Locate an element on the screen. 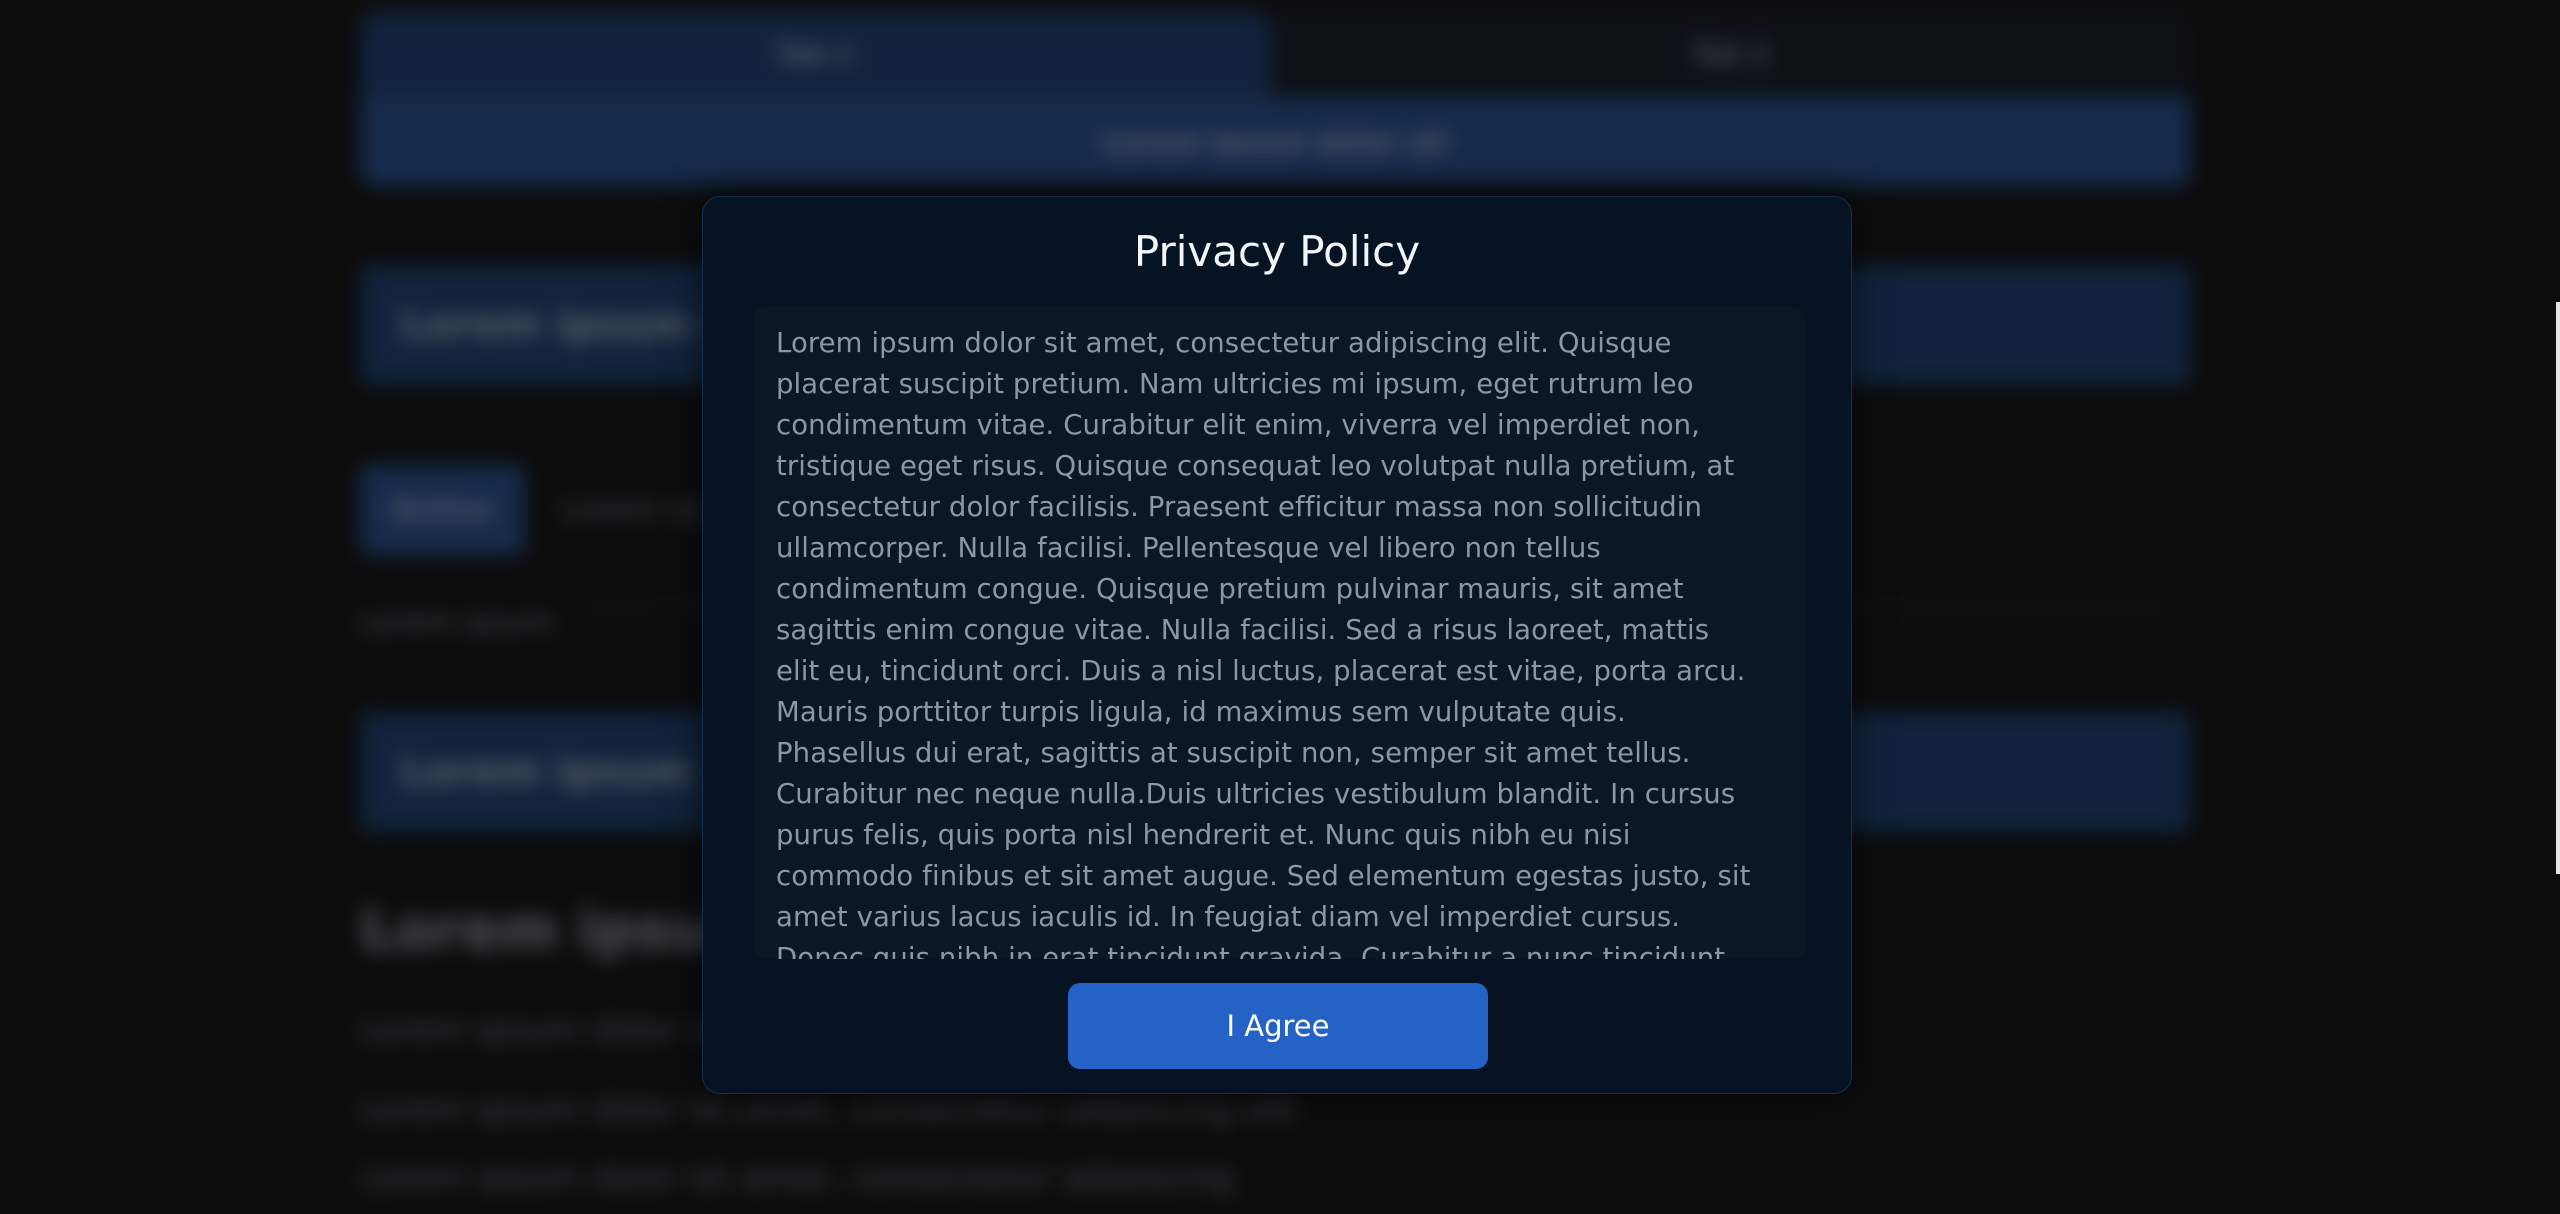 The height and width of the screenshot is (1214, 2560). window-edge is located at coordinates (2558, 588).